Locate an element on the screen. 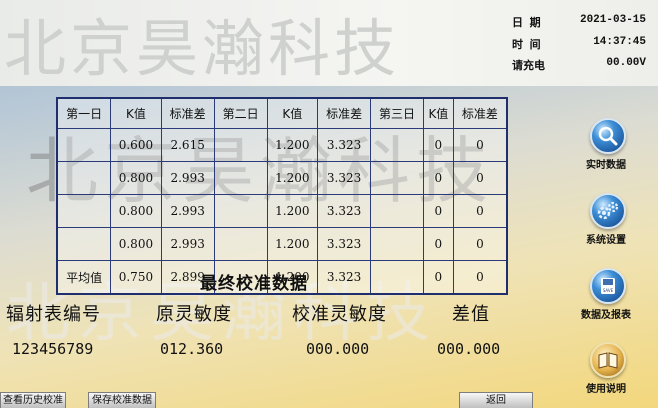 This screenshot has height=408, width=658. system-settings-label: 系统设置 is located at coordinates (606, 240).